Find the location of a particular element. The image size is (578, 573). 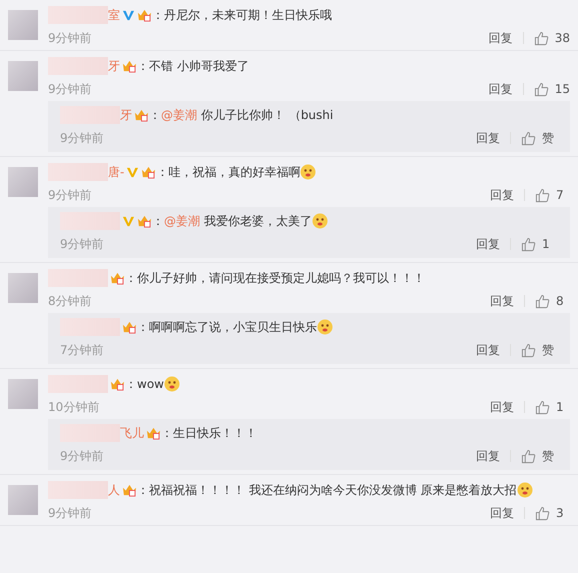

comment-text: 不错 小帅哥我爱了 is located at coordinates (199, 66).